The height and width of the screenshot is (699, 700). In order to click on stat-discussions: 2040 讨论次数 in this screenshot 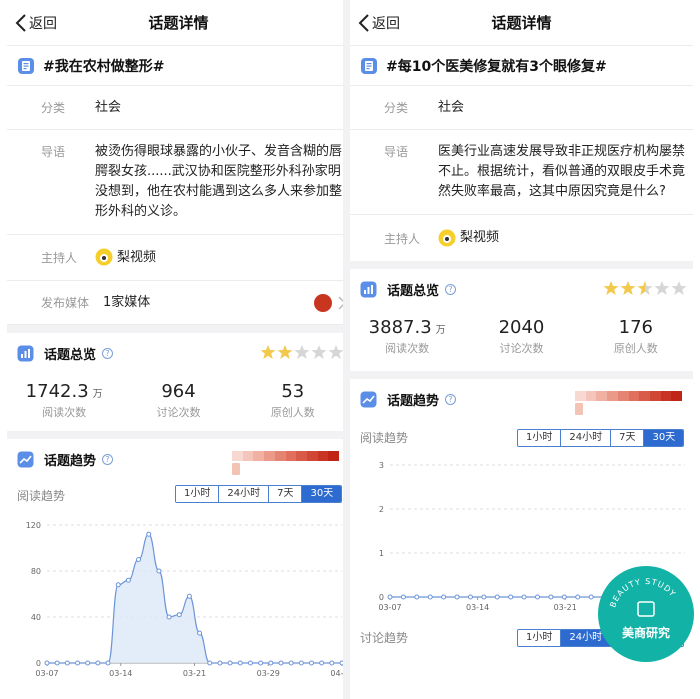, I will do `click(521, 336)`.